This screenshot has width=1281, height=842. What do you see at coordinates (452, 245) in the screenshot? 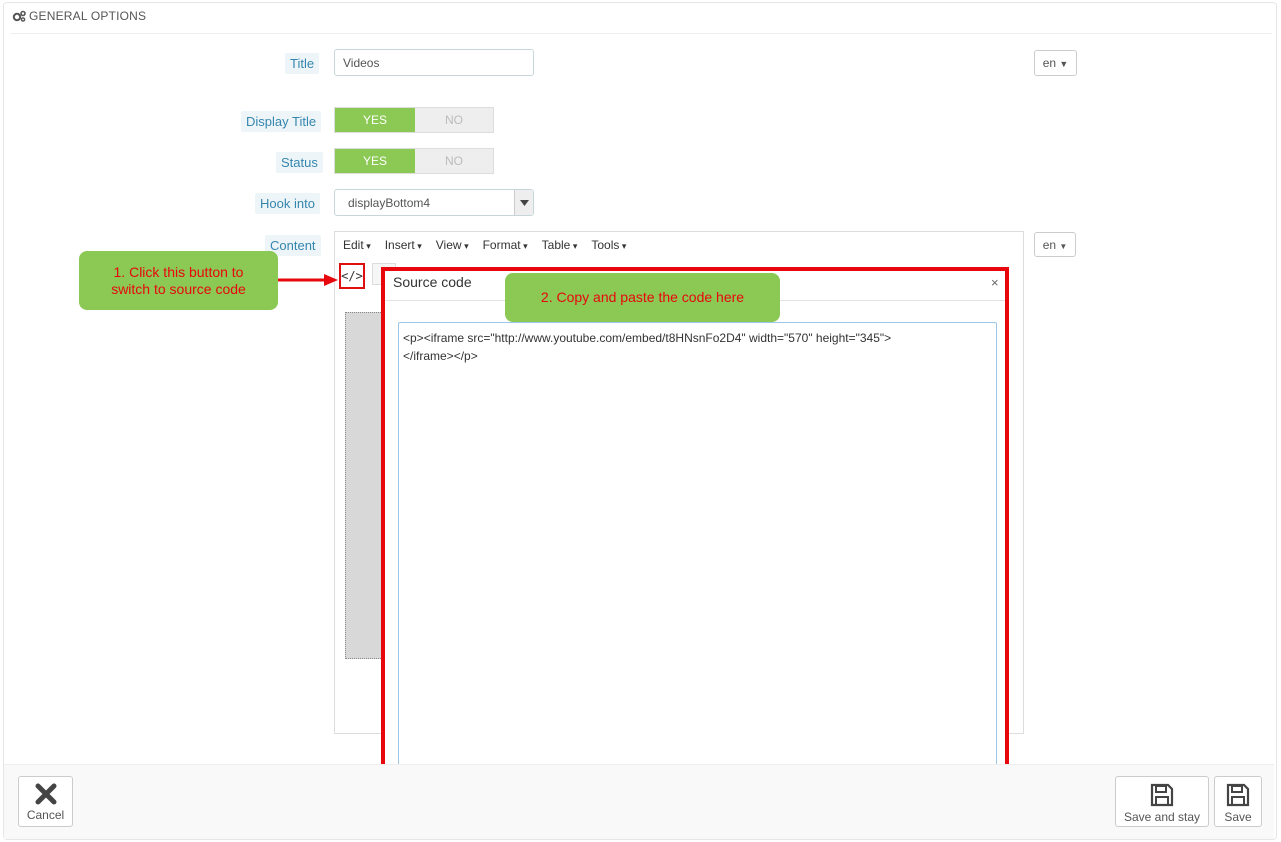
I see `menu-view: View` at bounding box center [452, 245].